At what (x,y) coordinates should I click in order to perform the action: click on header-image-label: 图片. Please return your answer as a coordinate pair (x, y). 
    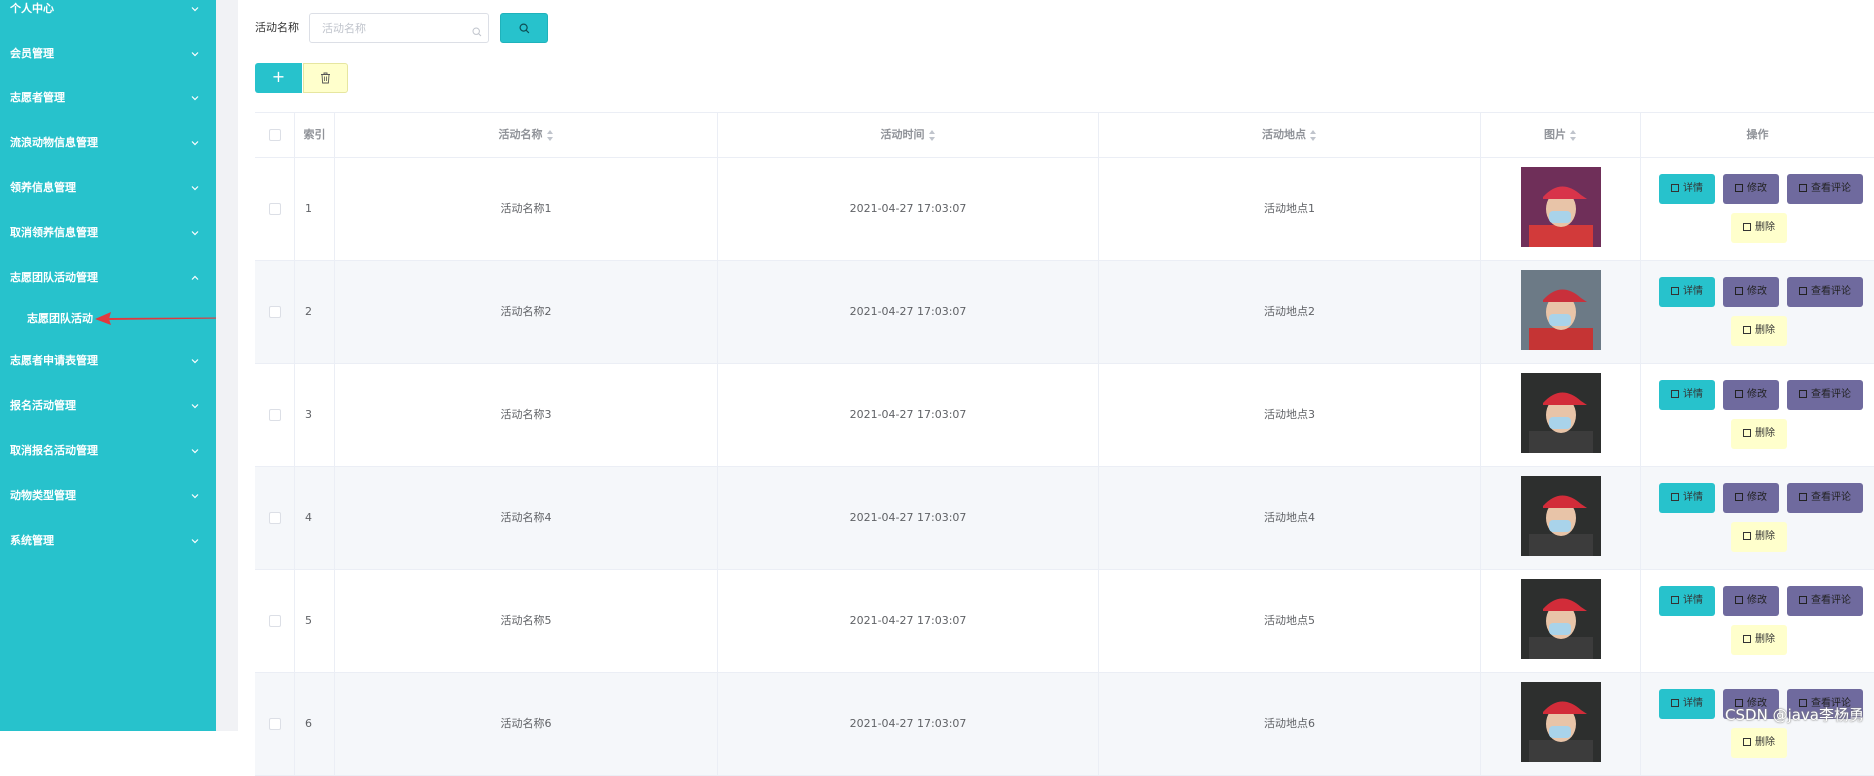
    Looking at the image, I should click on (1555, 134).